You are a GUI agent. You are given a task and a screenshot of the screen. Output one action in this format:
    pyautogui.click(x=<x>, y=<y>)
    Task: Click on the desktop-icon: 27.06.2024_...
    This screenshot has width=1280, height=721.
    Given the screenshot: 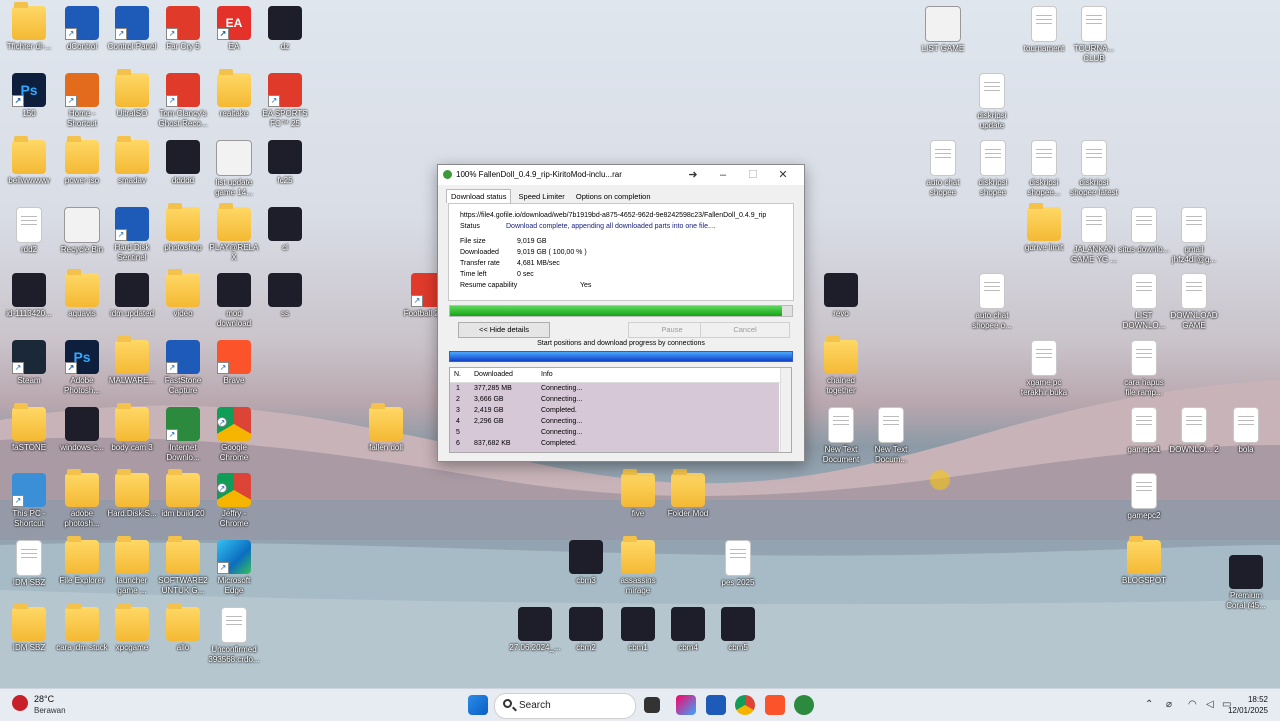 What is the action you would take?
    pyautogui.click(x=535, y=630)
    